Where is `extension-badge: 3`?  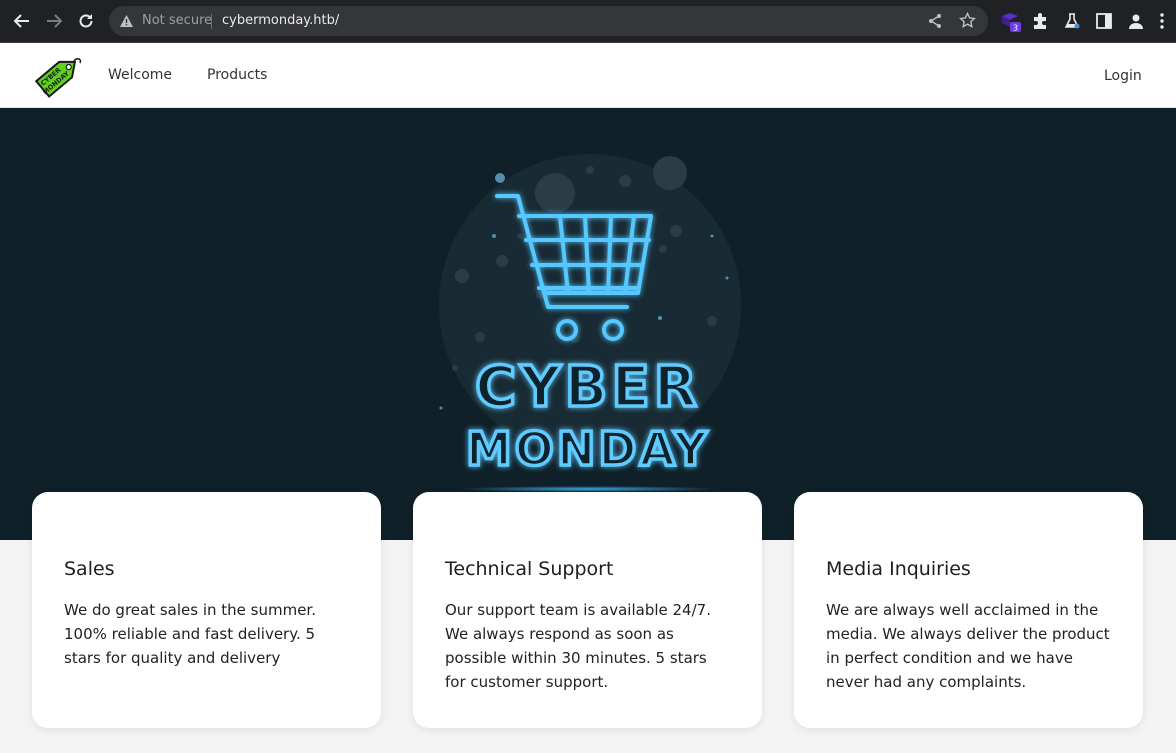
extension-badge: 3 is located at coordinates (1015, 28).